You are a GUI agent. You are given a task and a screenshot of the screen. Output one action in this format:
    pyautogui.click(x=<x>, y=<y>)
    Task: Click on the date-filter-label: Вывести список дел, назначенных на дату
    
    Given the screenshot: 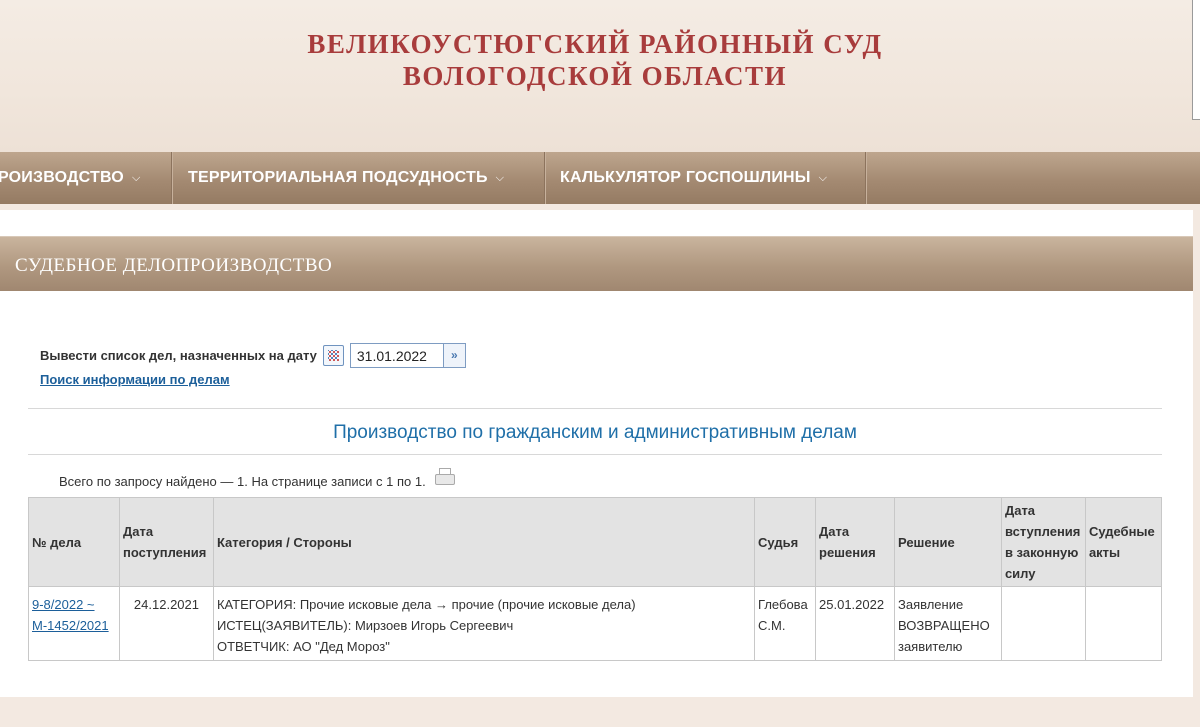 What is the action you would take?
    pyautogui.click(x=178, y=355)
    